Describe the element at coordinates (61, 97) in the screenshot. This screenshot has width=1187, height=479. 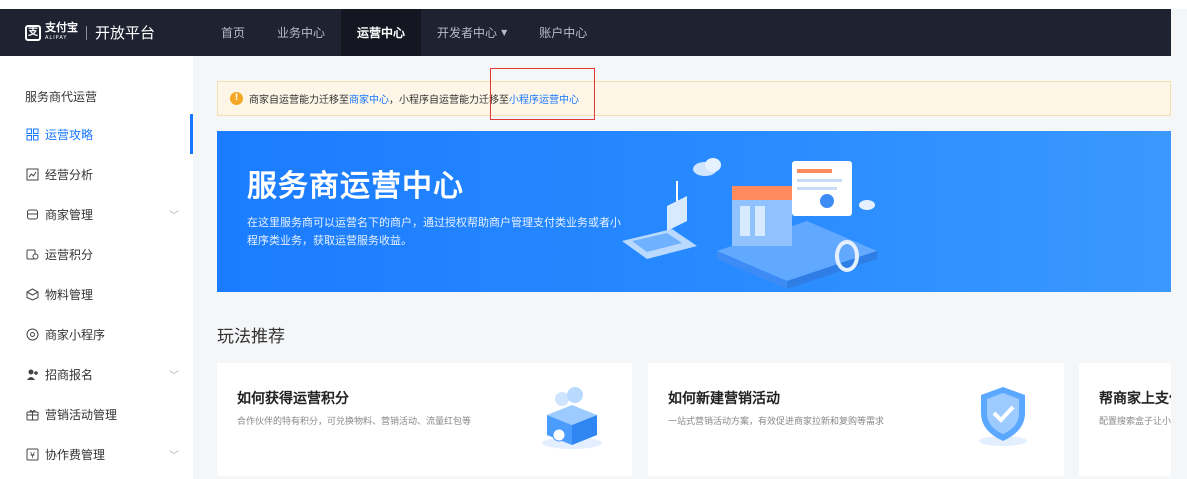
I see `sidebar-title: 服务商代运营` at that location.